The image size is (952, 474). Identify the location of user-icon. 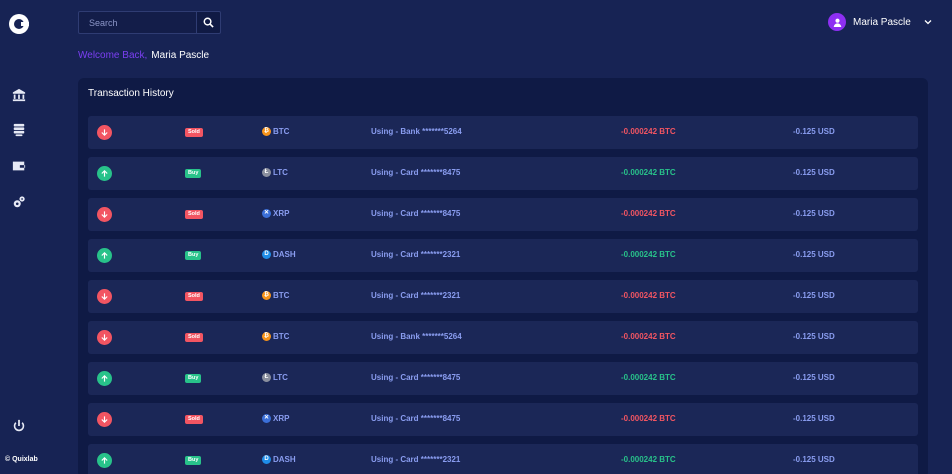
(837, 22).